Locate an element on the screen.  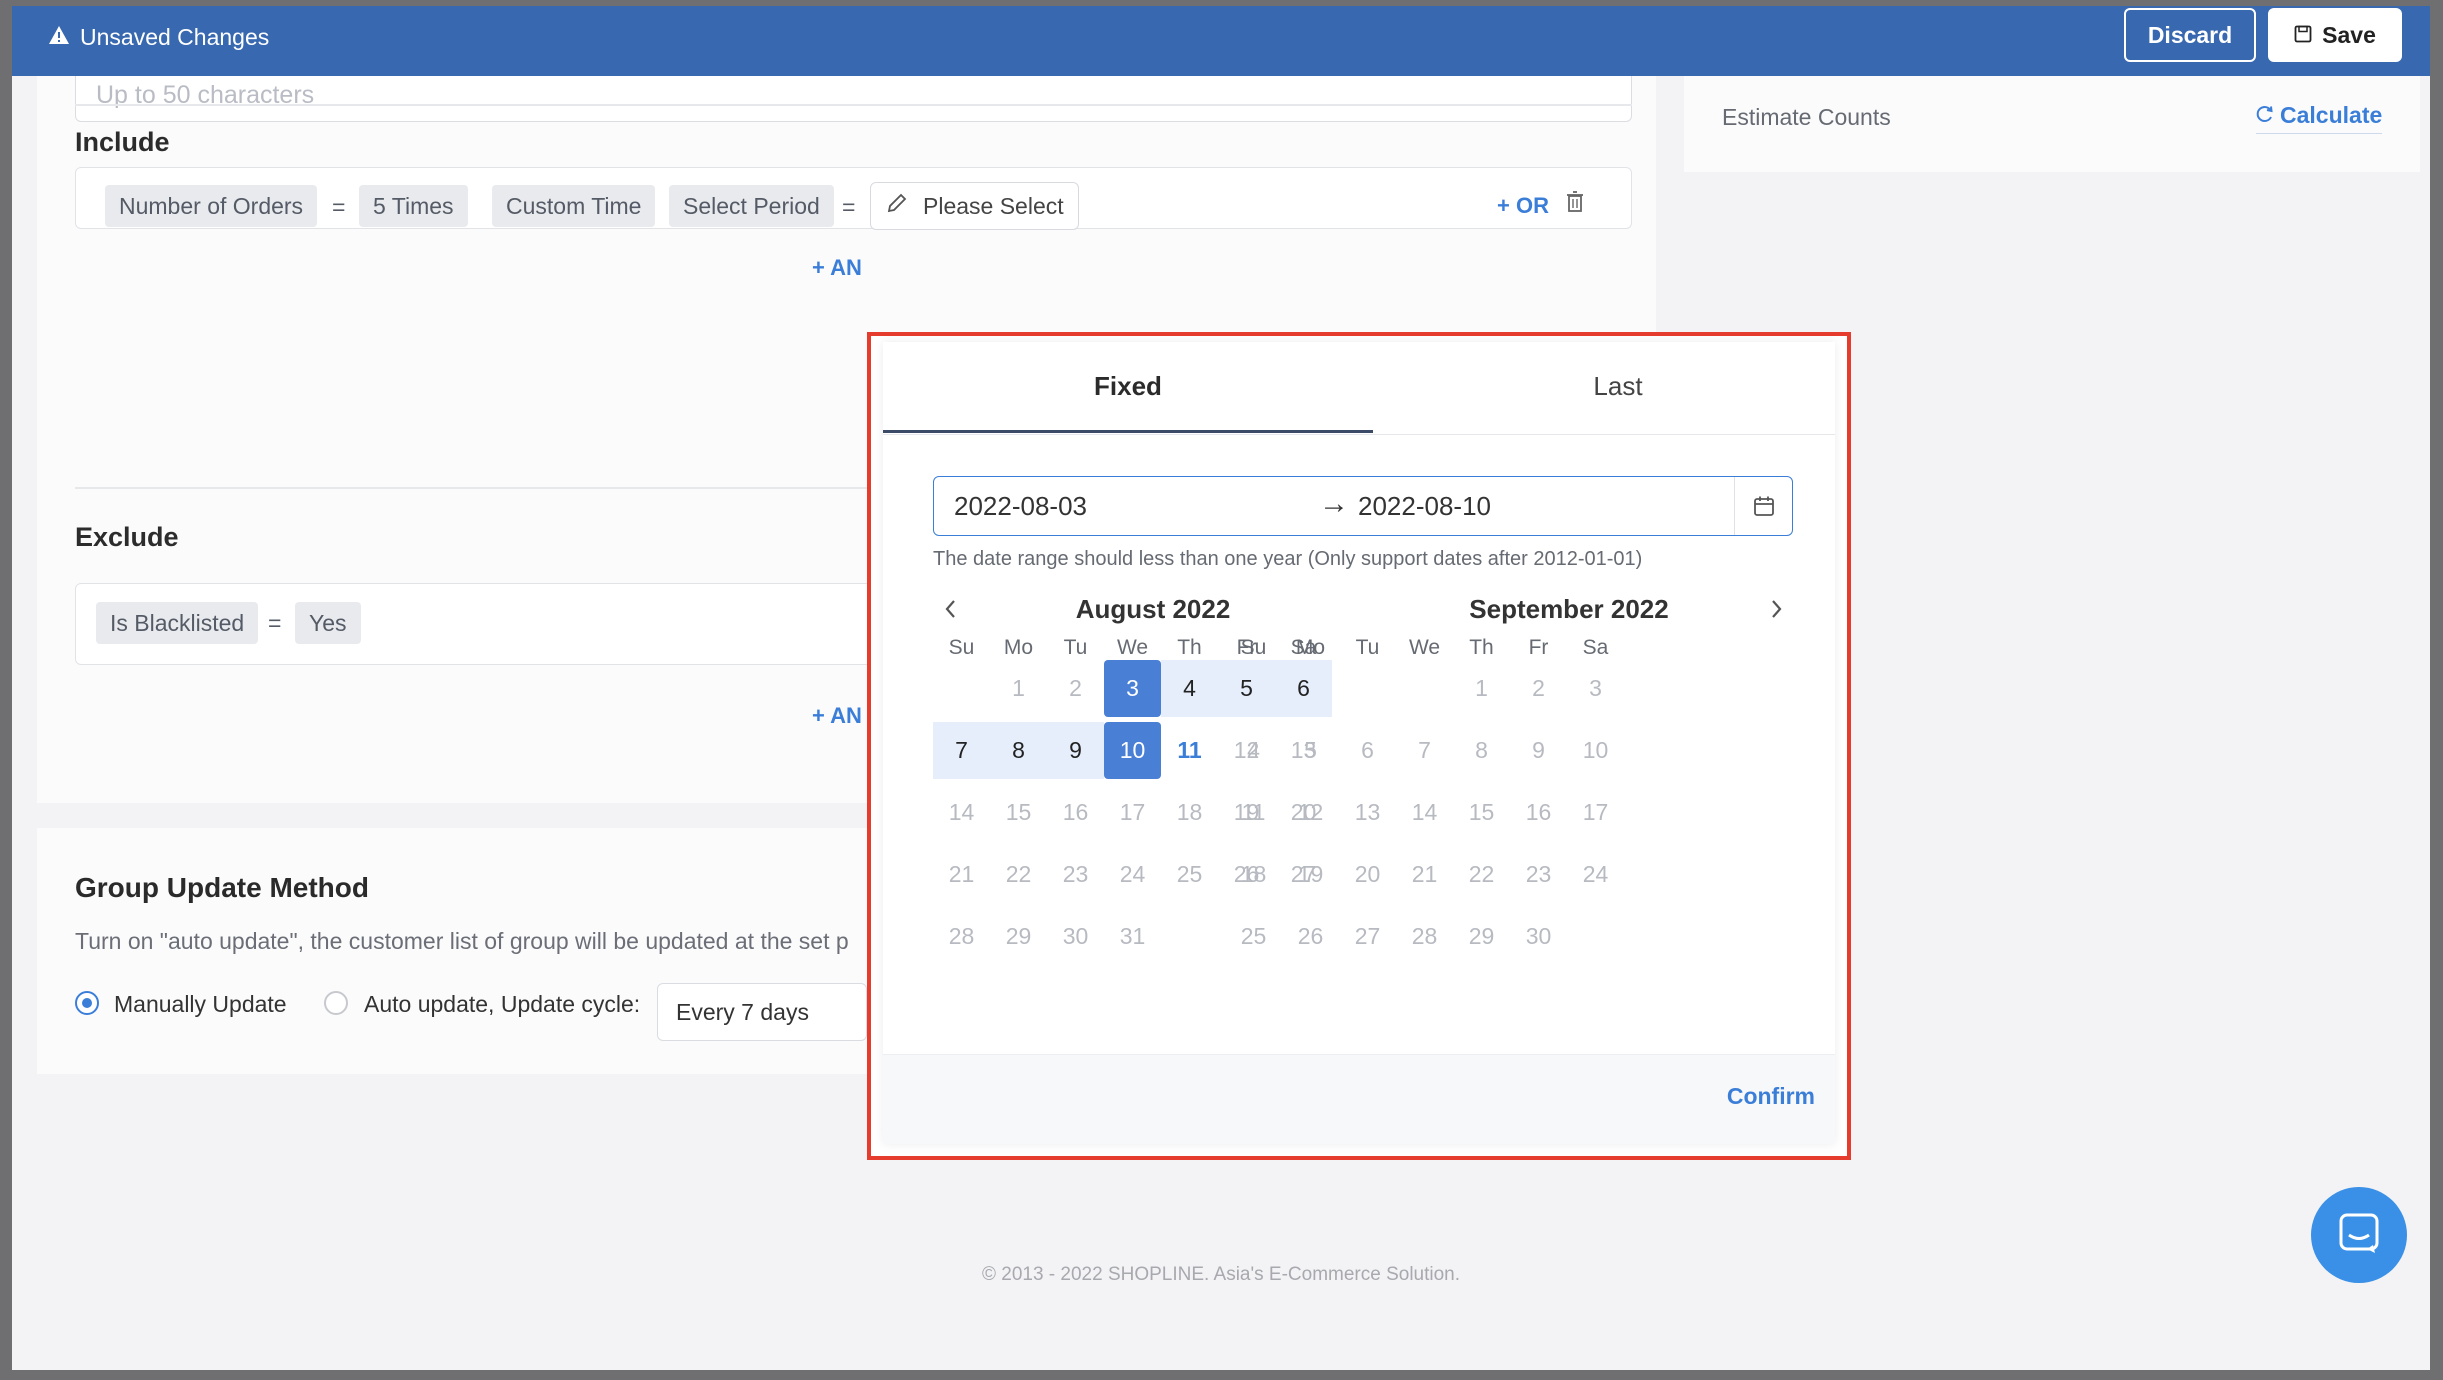
calendar-day: 27 is located at coordinates (1367, 936).